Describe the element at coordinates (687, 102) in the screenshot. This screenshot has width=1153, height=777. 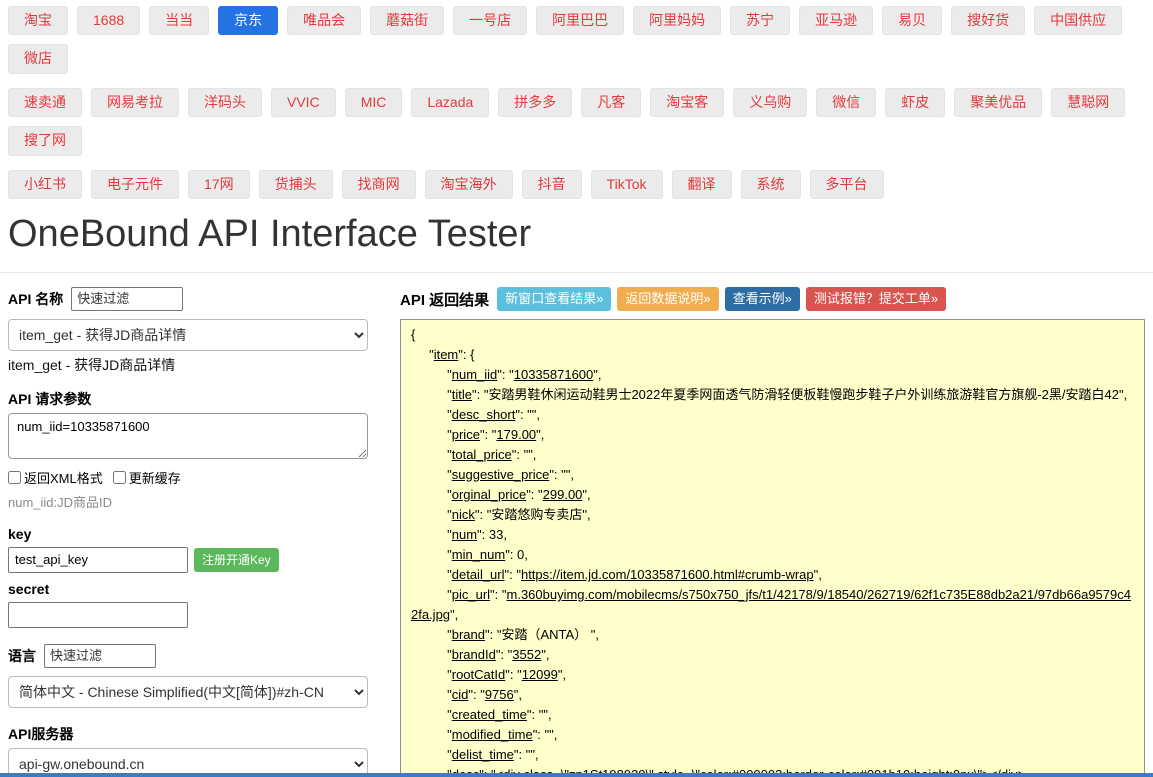
I see `nav-item: 淘宝客` at that location.